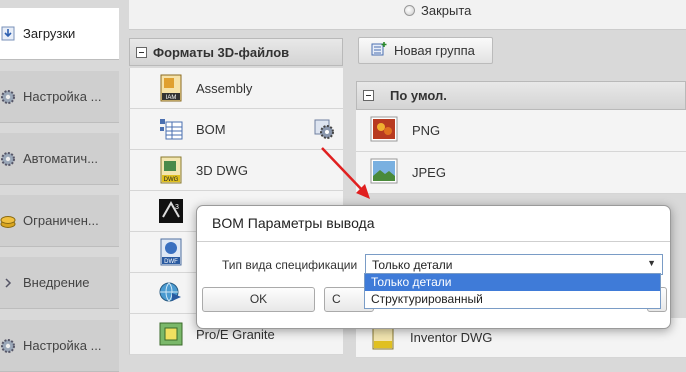  What do you see at coordinates (451, 337) in the screenshot?
I see `group-item-label: Inventor DWG` at bounding box center [451, 337].